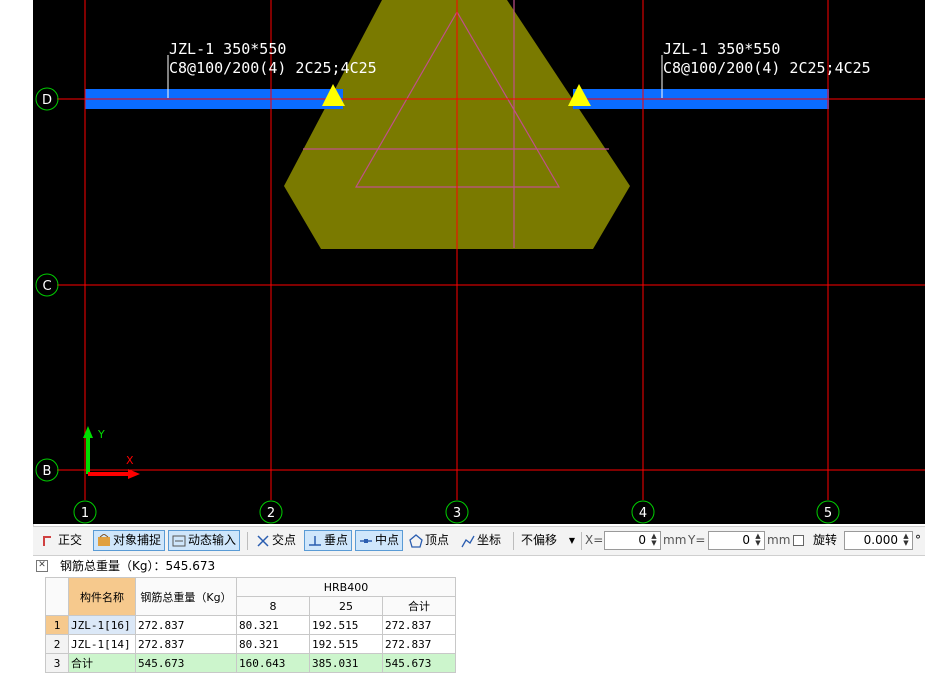  What do you see at coordinates (138, 566) in the screenshot?
I see `panel-title: 钢筋总重量（Kg）：545.673` at bounding box center [138, 566].